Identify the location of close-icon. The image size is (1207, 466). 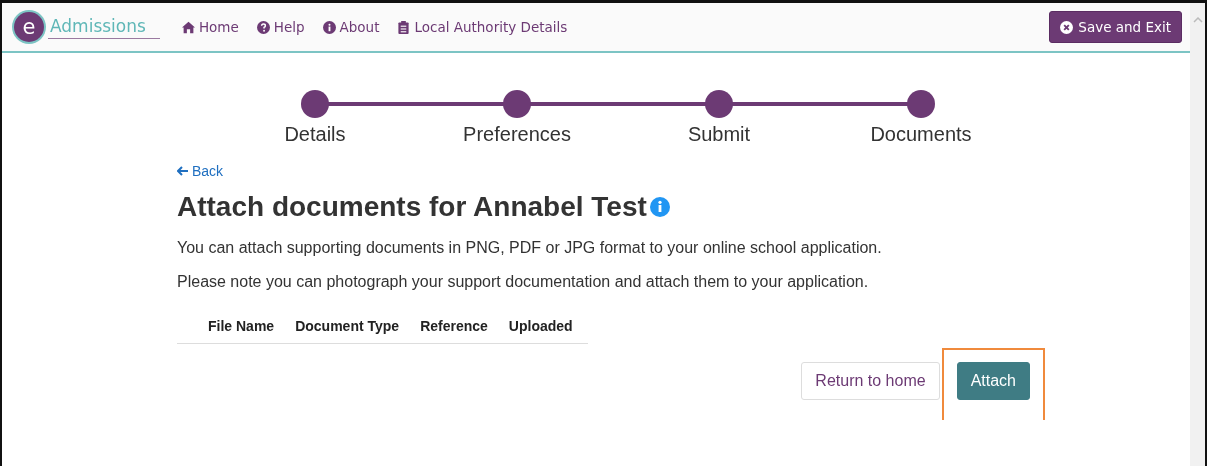
(1067, 27).